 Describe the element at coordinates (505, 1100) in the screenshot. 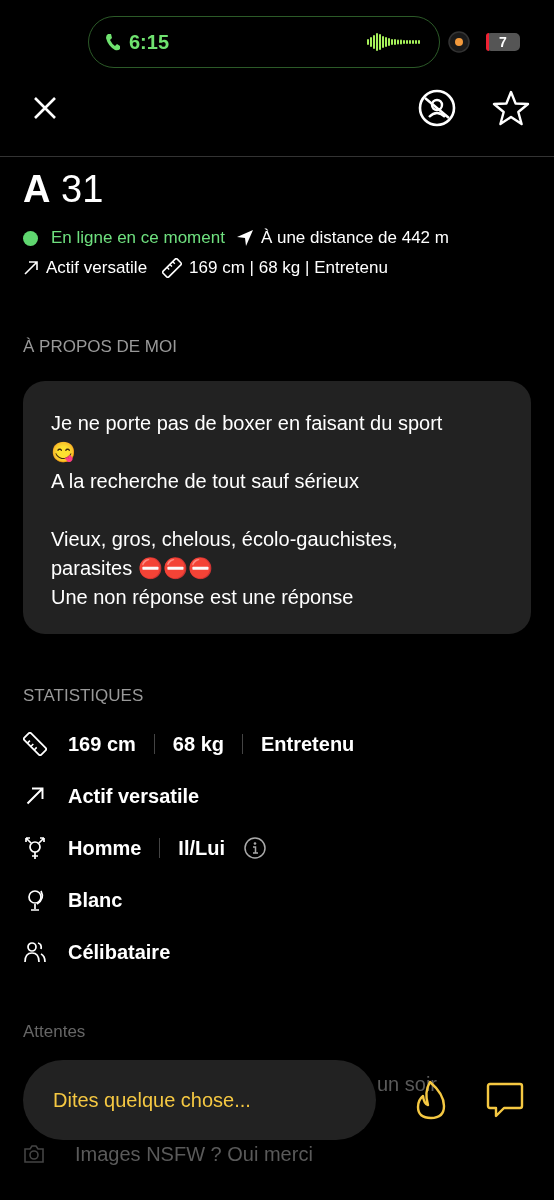

I see `chat-icon` at that location.